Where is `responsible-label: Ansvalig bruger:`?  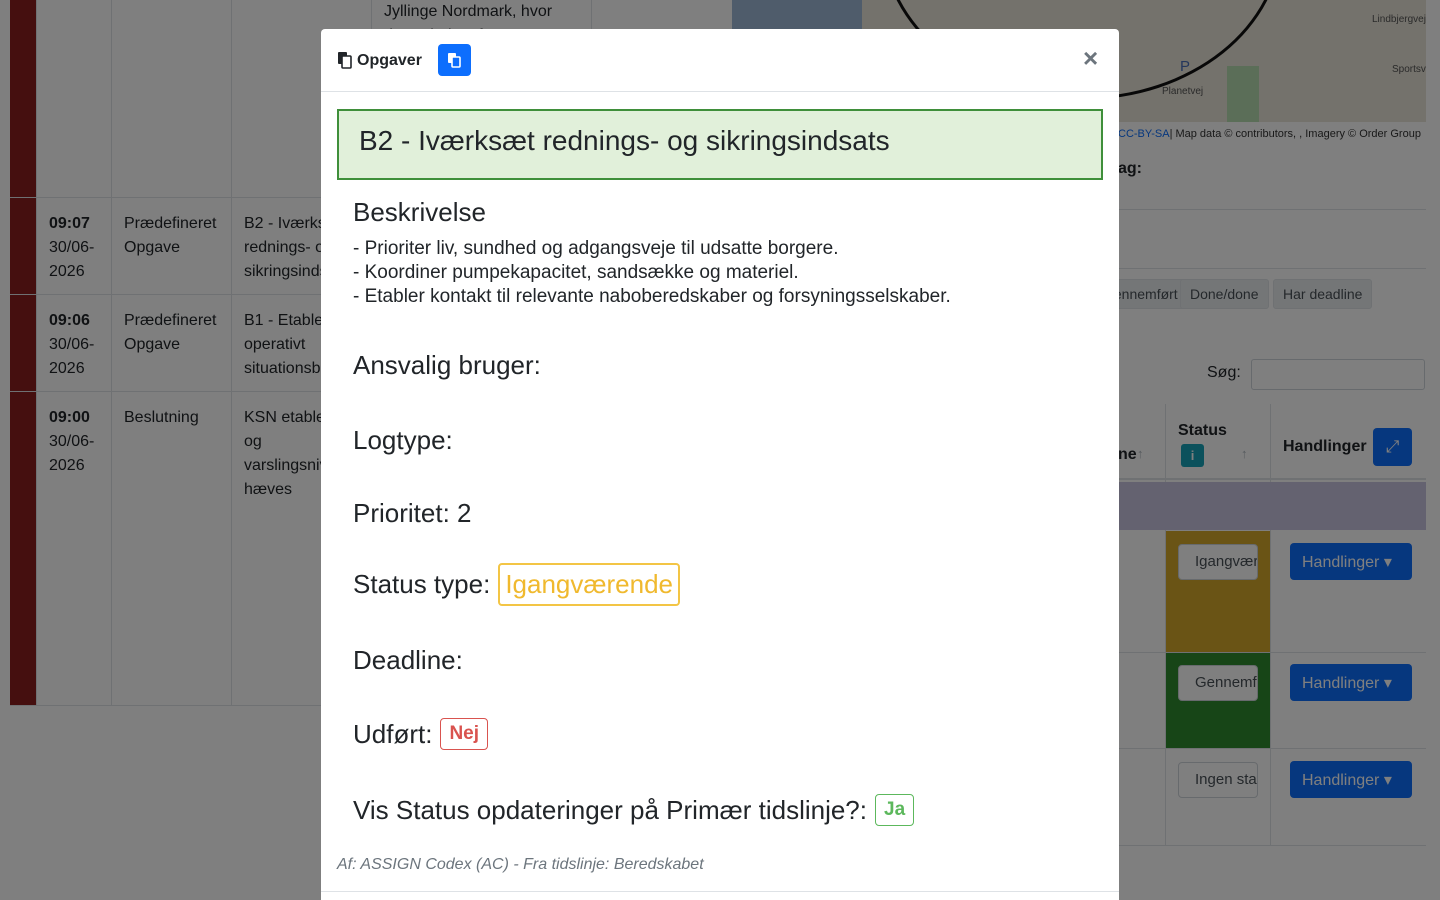
responsible-label: Ansvalig bruger: is located at coordinates (447, 365).